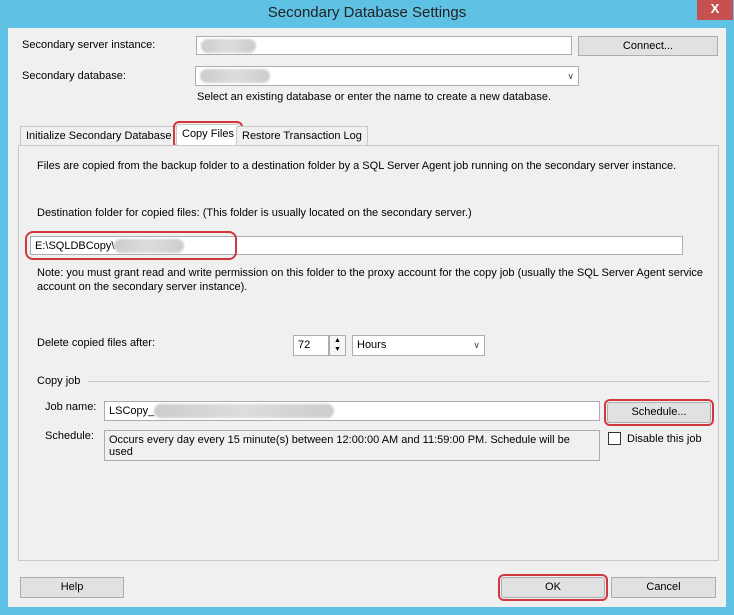 The image size is (734, 615). I want to click on tab-restore: Restore Transaction Log, so click(302, 136).